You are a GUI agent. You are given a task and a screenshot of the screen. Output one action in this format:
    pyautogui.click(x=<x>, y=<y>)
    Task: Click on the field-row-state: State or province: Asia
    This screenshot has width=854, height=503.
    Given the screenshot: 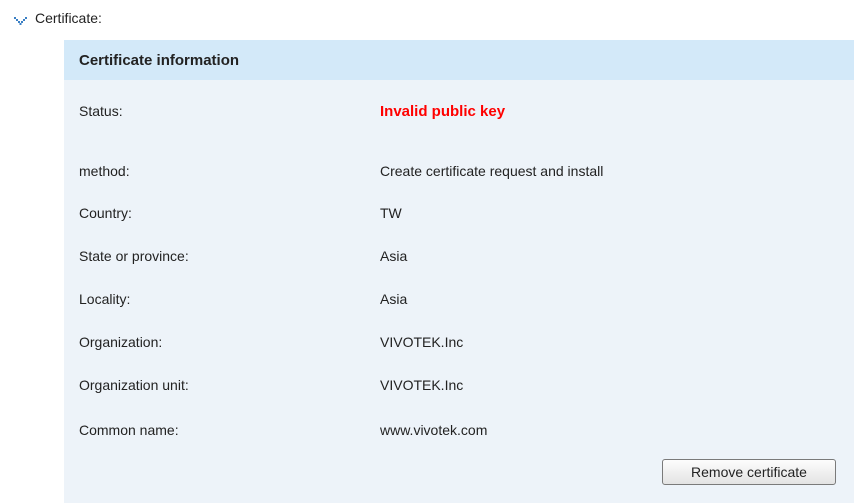 What is the action you would take?
    pyautogui.click(x=459, y=256)
    